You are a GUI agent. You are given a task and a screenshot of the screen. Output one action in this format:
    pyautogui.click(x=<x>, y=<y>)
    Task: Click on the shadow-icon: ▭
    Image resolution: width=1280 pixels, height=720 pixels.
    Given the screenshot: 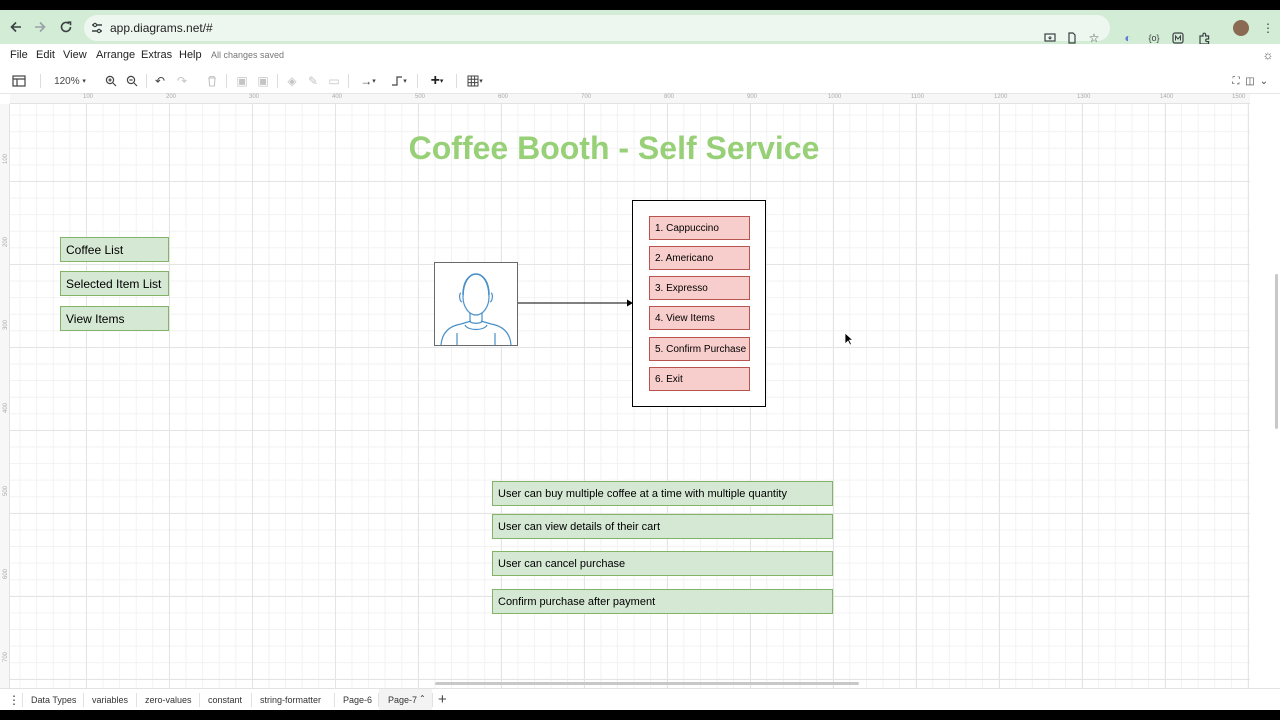 What is the action you would take?
    pyautogui.click(x=334, y=81)
    